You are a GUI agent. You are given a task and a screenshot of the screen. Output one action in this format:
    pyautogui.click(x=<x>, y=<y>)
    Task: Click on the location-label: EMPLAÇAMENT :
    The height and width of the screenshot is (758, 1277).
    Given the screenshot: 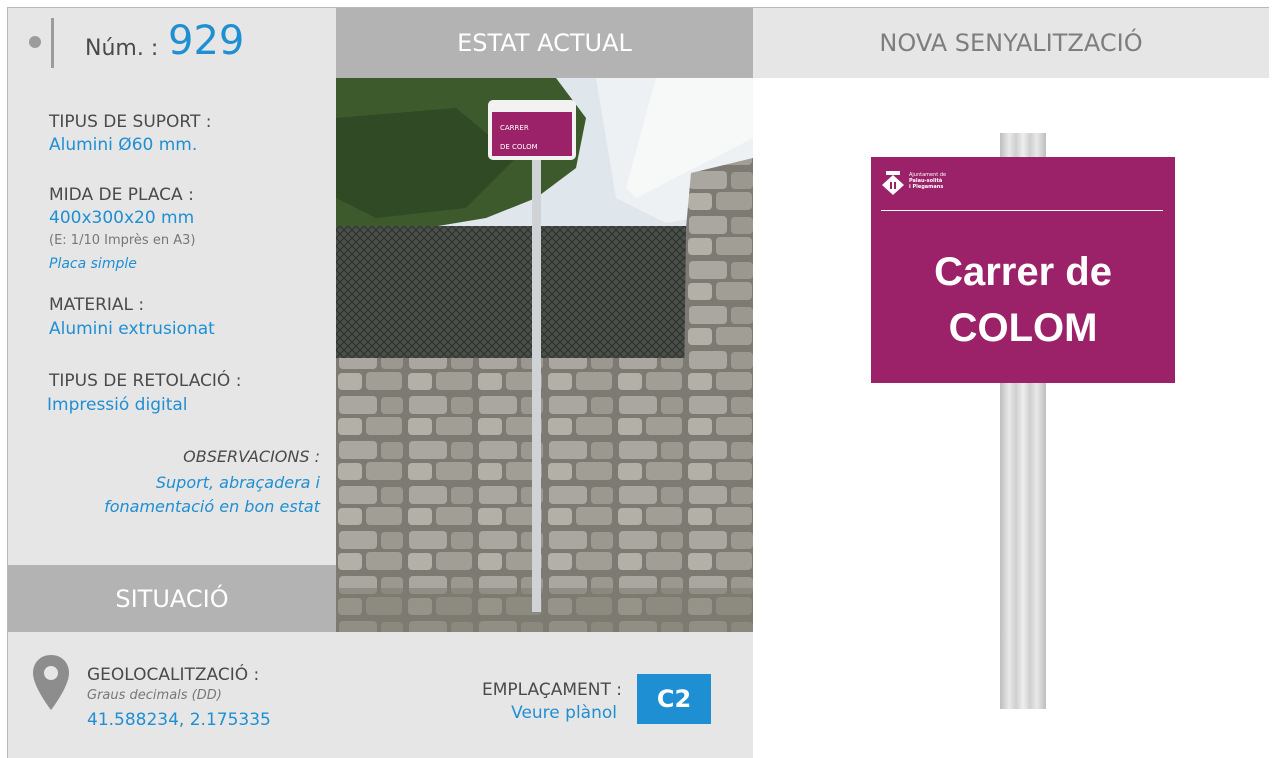 What is the action you would take?
    pyautogui.click(x=552, y=690)
    